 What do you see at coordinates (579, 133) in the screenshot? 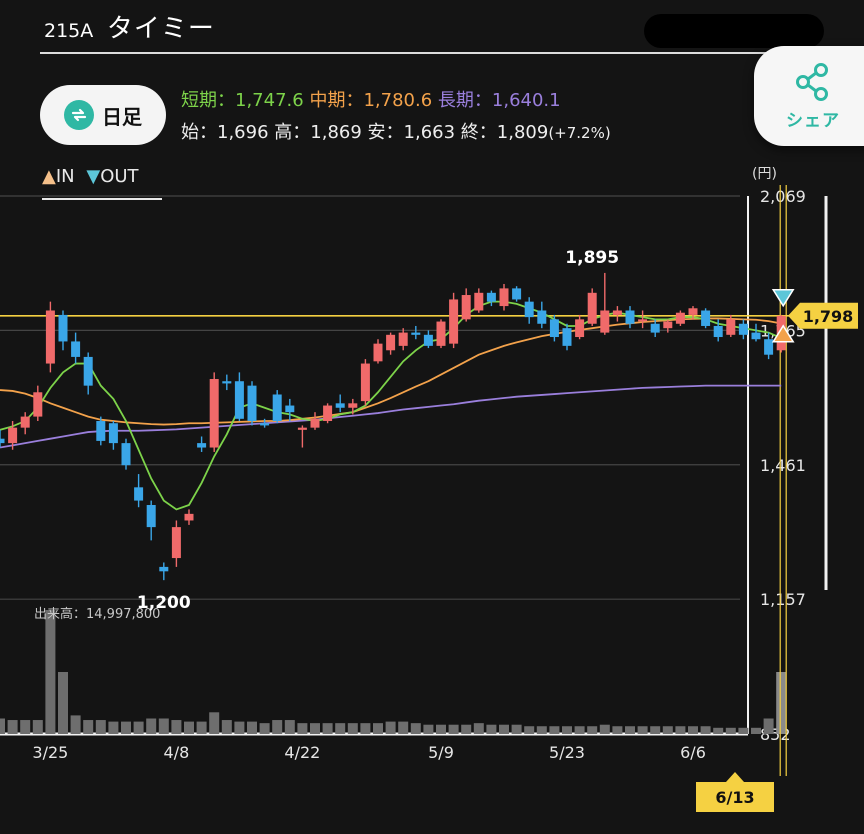
I see `change-percent: (+7.2%)` at bounding box center [579, 133].